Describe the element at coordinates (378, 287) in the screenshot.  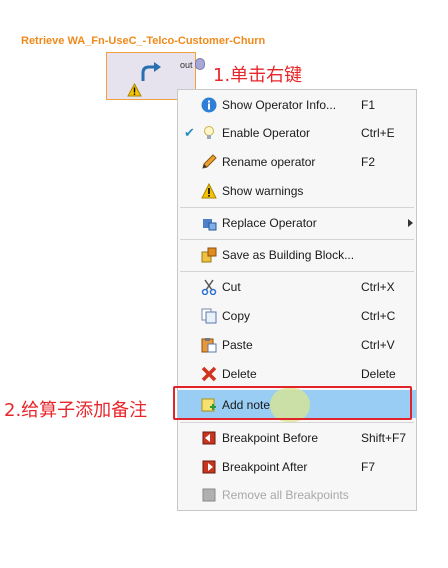
I see `menu-item-shortcut: Ctrl+X` at that location.